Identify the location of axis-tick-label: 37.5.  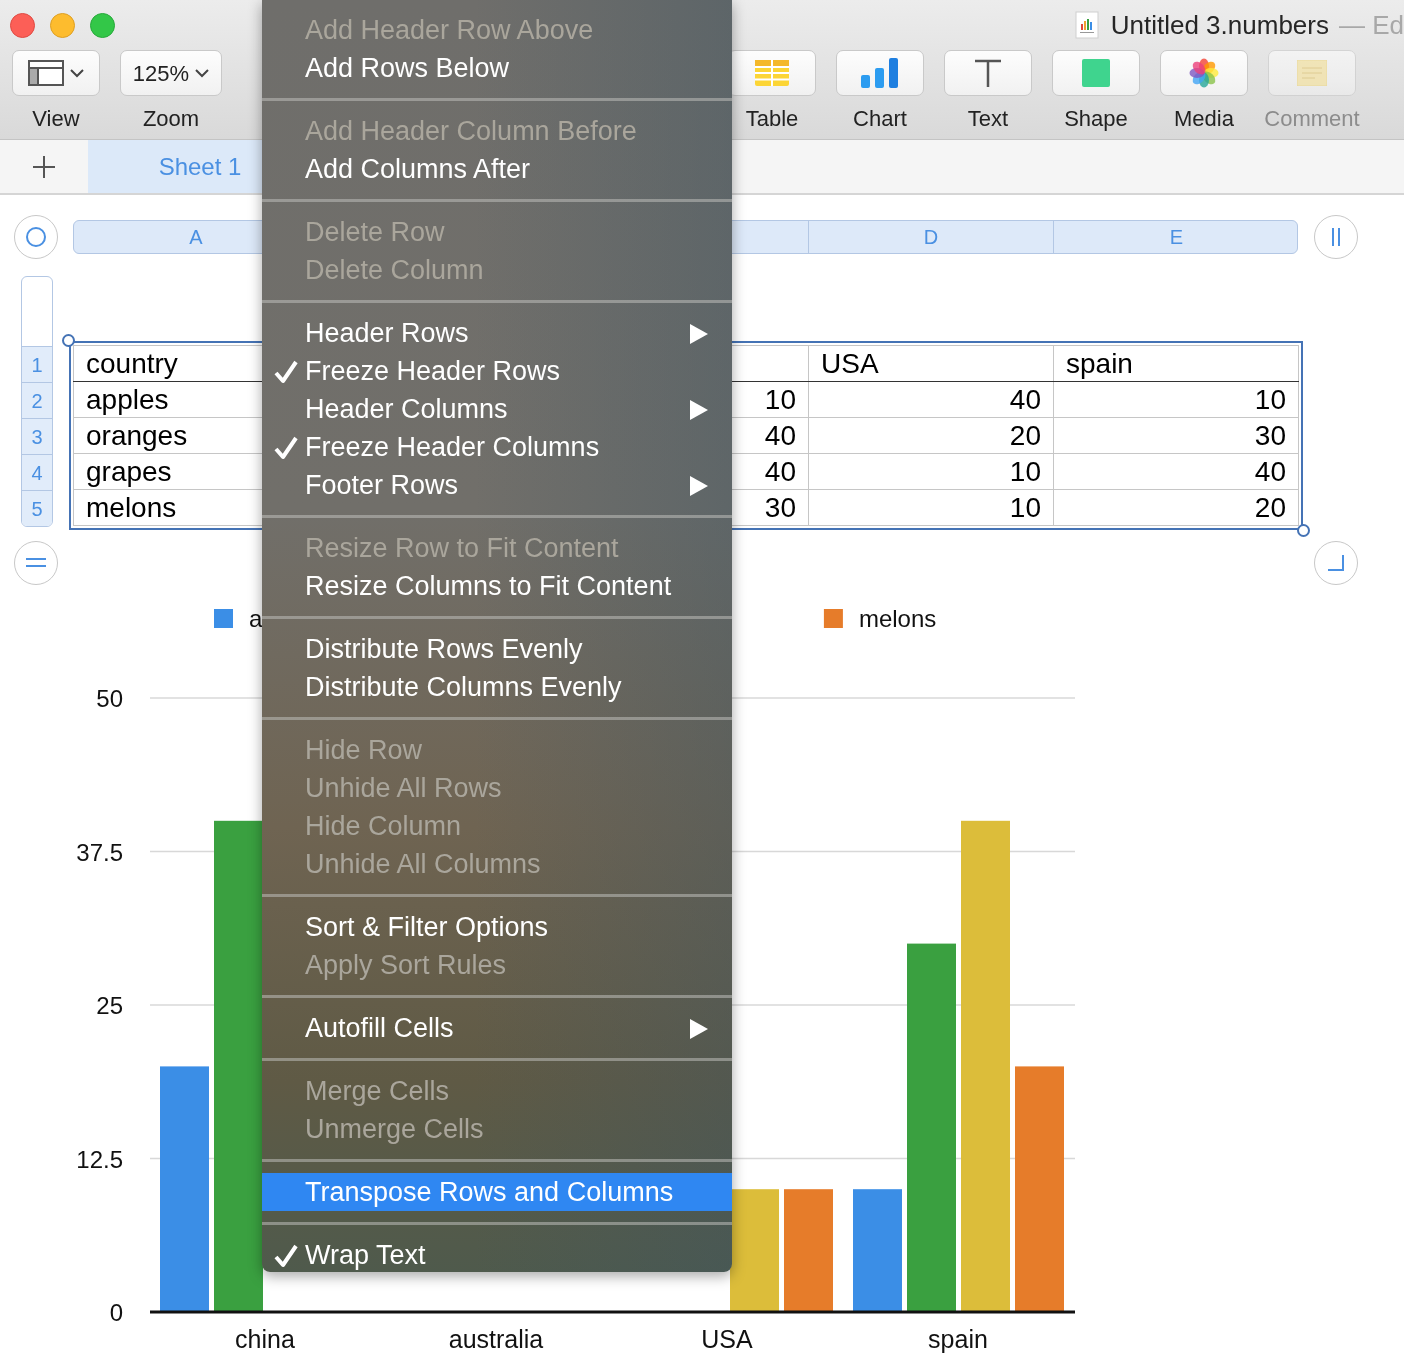
(99, 852).